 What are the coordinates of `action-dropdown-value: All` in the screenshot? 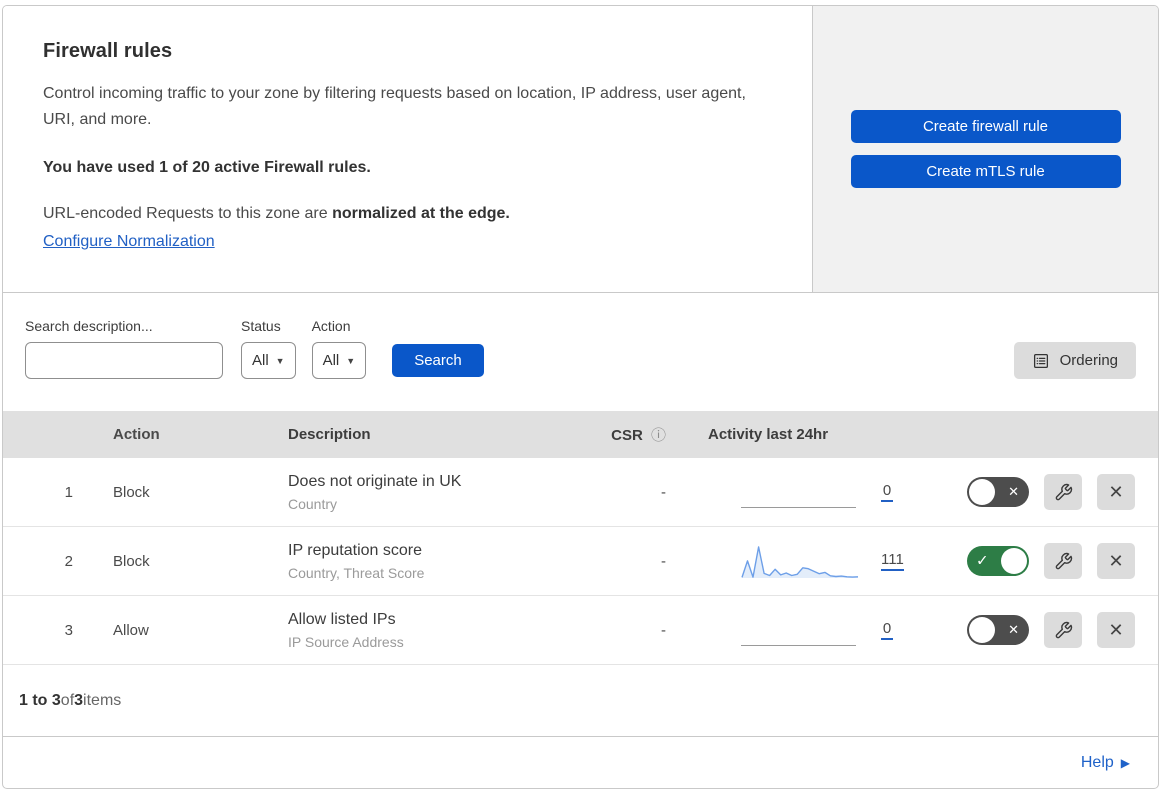 It's located at (331, 360).